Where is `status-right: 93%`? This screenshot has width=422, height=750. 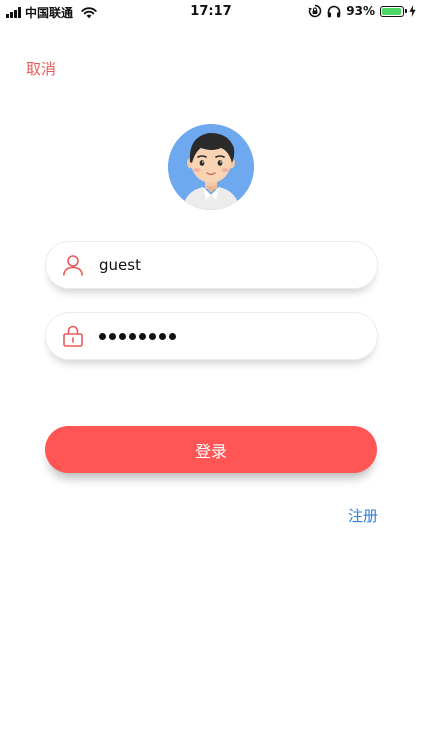
status-right: 93% is located at coordinates (362, 11).